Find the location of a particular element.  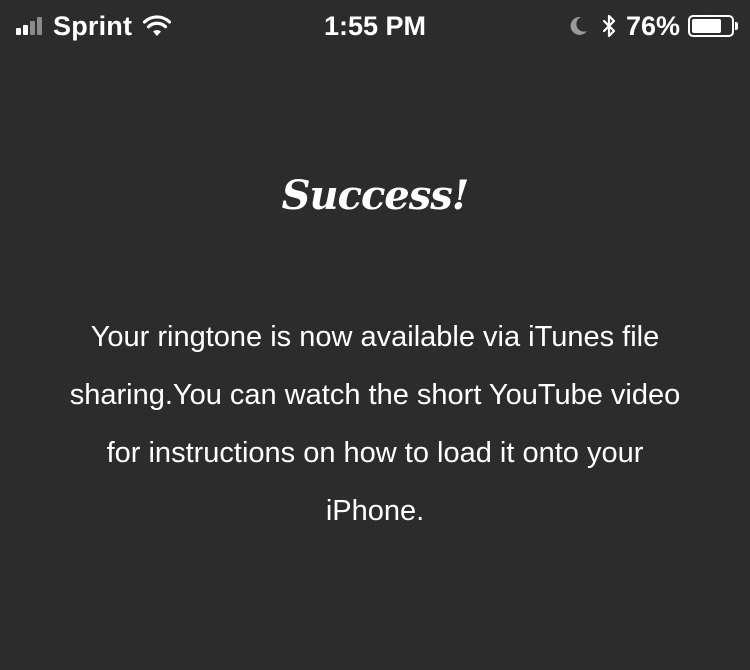

carrier-name: Sprint is located at coordinates (93, 25).